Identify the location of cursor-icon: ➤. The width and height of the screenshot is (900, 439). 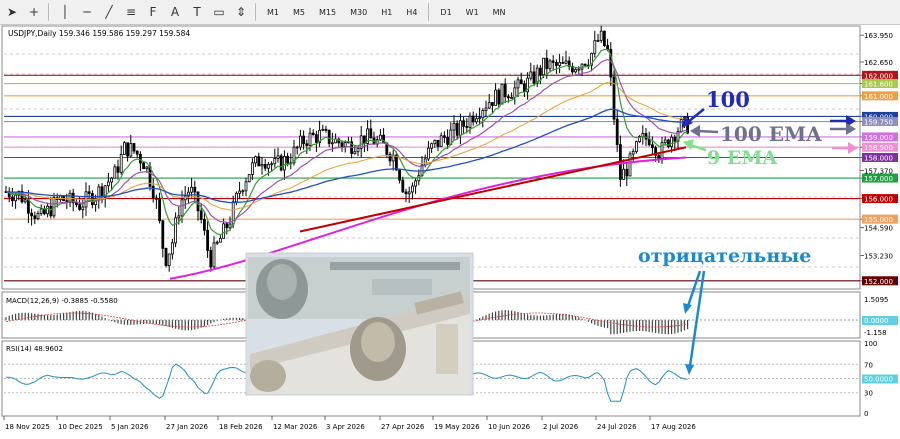
(12, 12).